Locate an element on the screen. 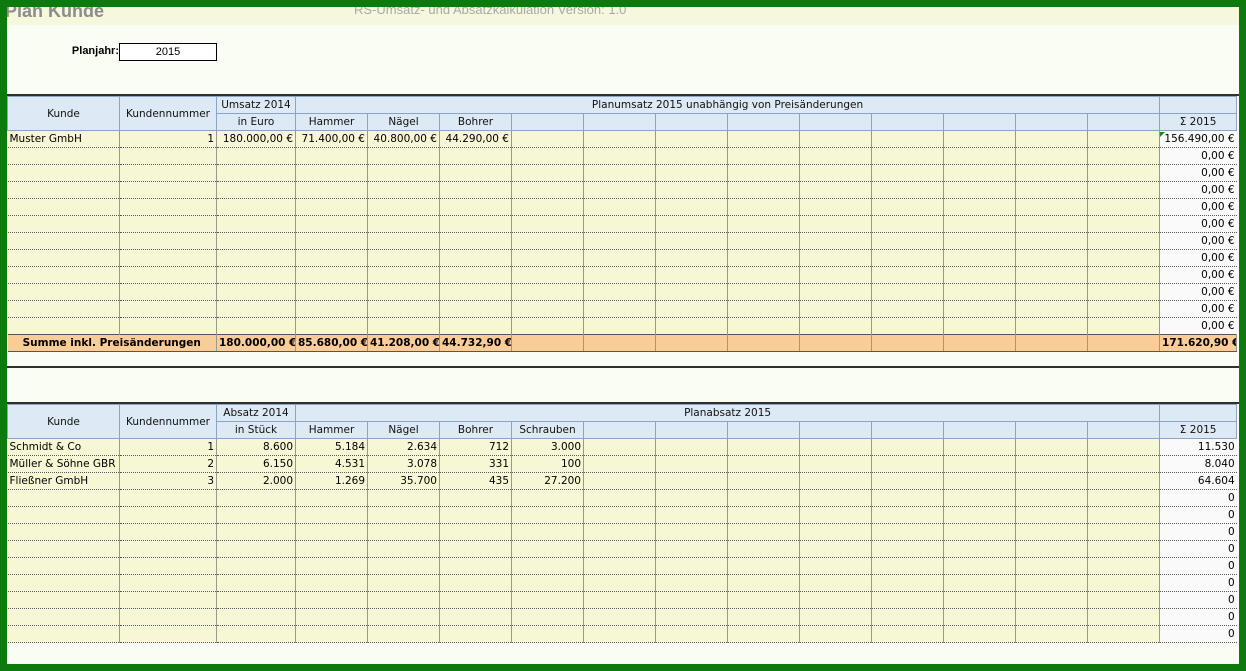 The image size is (1246, 671). product-value-cell: 435 is located at coordinates (475, 481).